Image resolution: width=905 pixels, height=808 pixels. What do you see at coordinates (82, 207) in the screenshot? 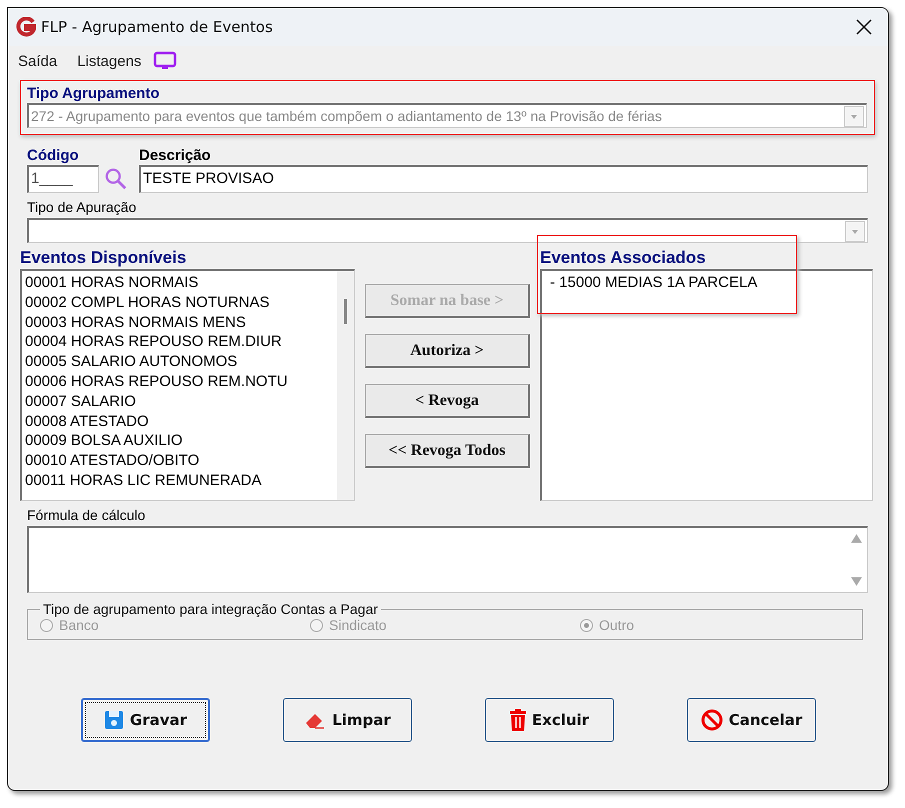
I see `field-label: Tipo de Apuração` at bounding box center [82, 207].